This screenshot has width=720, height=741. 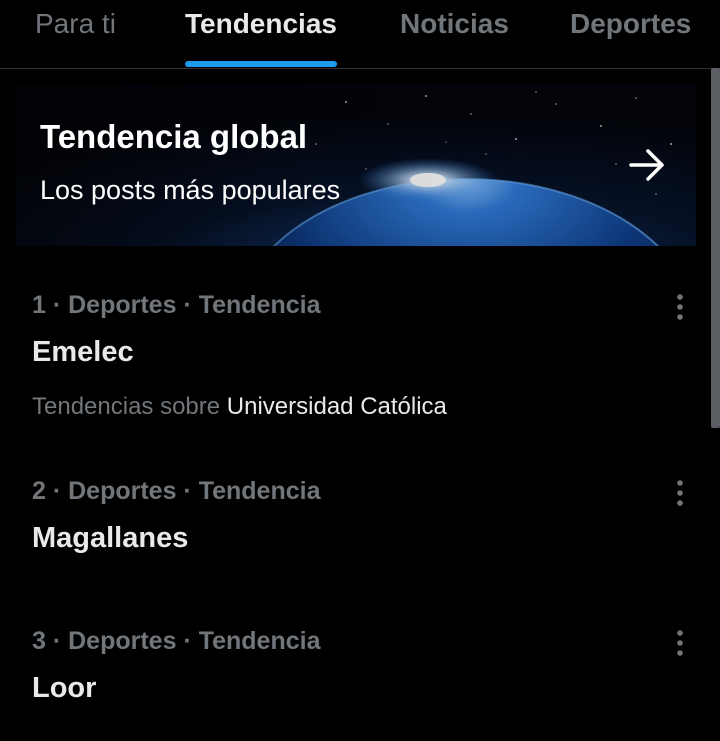 I want to click on banner-title: Tendencia global, so click(x=174, y=136).